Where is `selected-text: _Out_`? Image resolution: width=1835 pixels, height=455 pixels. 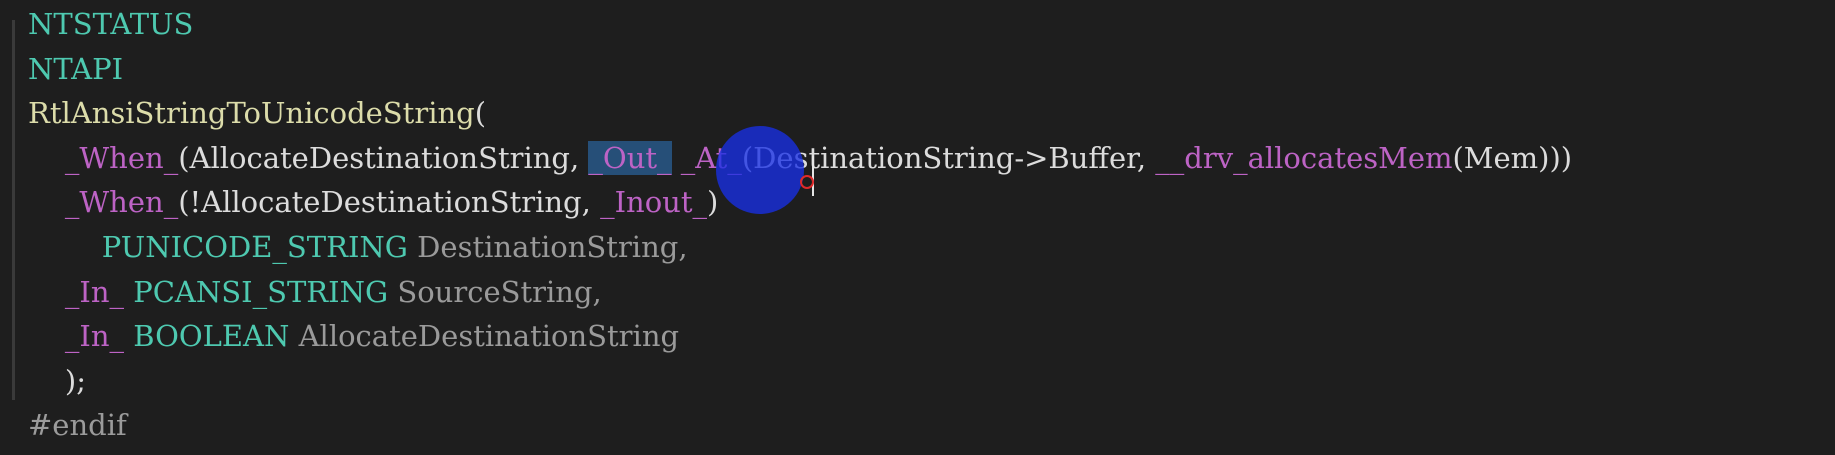 selected-text: _Out_ is located at coordinates (630, 157).